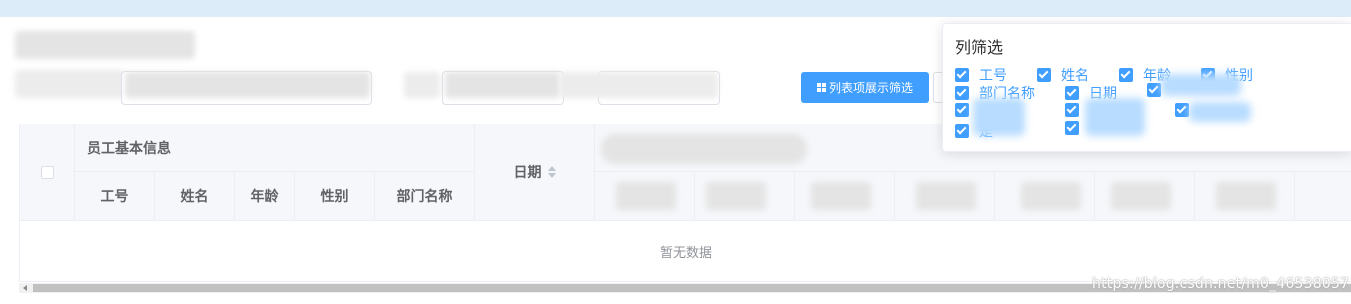 The image size is (1351, 304). Describe the element at coordinates (129, 148) in the screenshot. I see `group-header-label: 员工基本信息` at that location.